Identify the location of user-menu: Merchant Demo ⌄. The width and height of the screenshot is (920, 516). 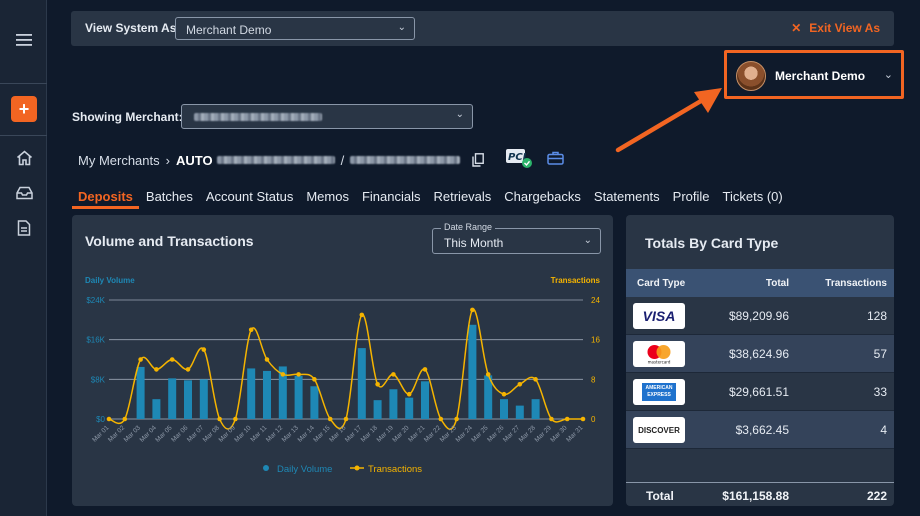
(814, 74).